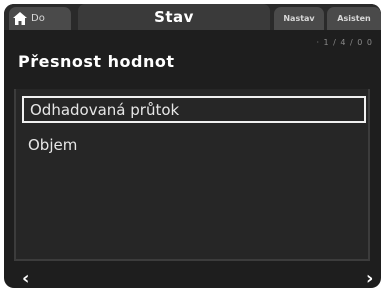  I want to click on list-item-objem: Objem, so click(194, 144).